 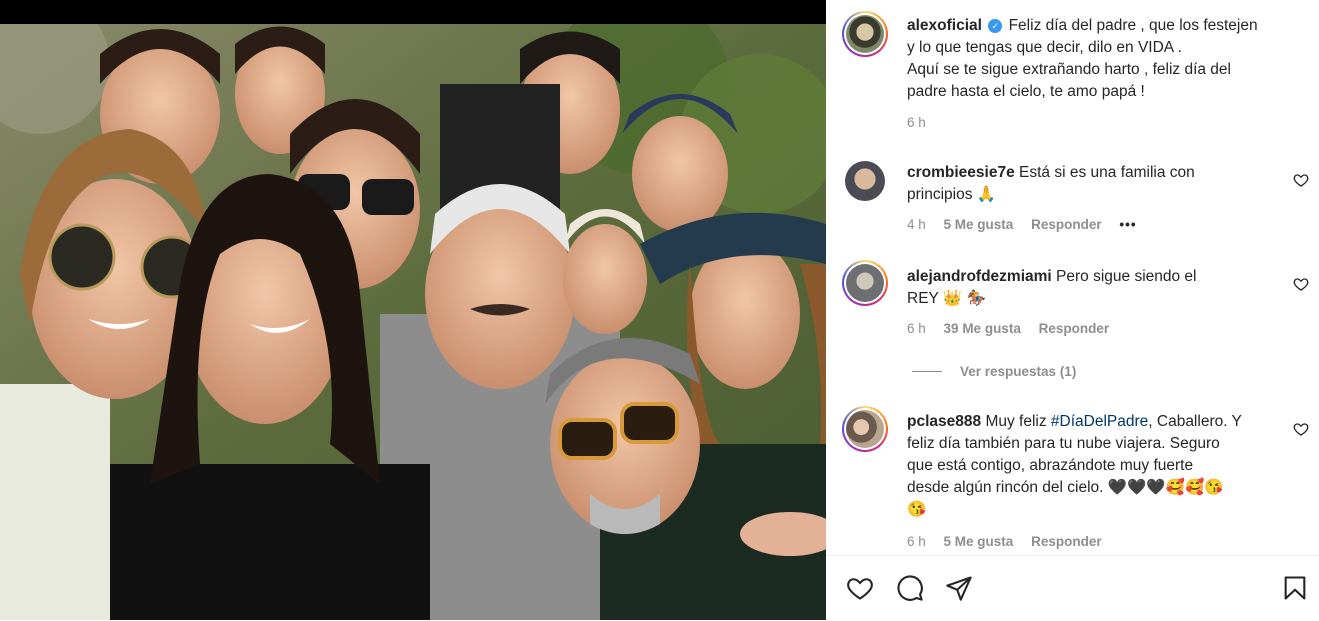 I want to click on comment-meta: 4 h 5 Me gusta Responder •••, so click(x=1029, y=224).